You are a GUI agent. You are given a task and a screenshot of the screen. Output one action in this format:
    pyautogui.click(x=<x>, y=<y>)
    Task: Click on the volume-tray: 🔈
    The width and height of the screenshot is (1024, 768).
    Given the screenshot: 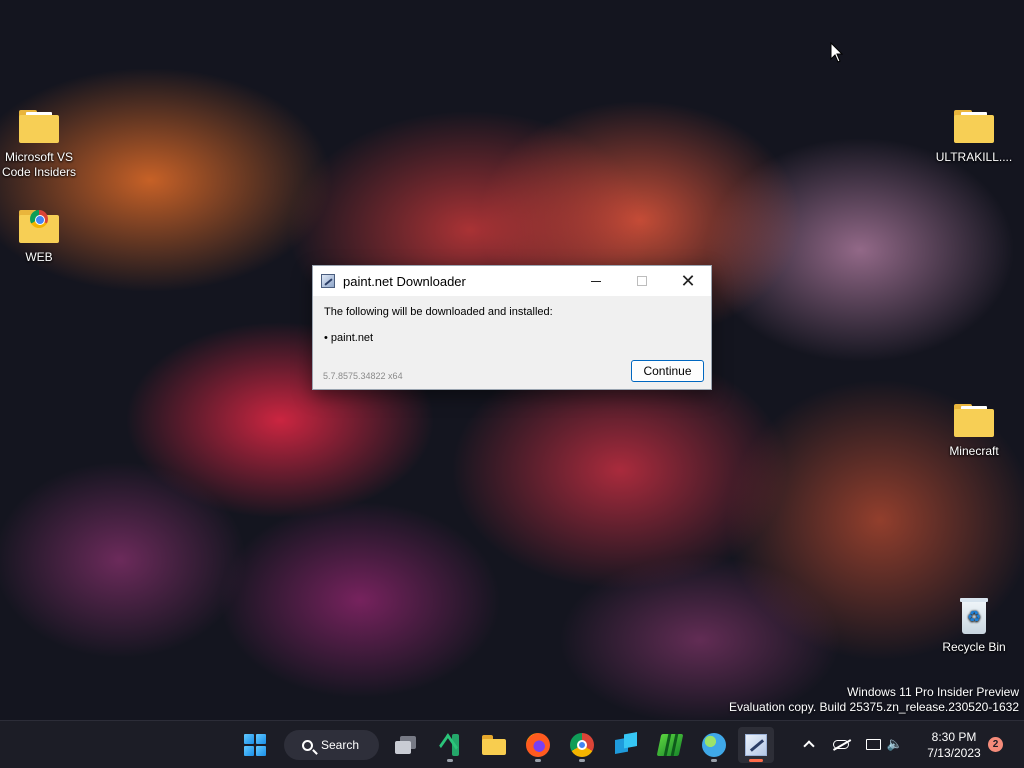 What is the action you would take?
    pyautogui.click(x=895, y=744)
    